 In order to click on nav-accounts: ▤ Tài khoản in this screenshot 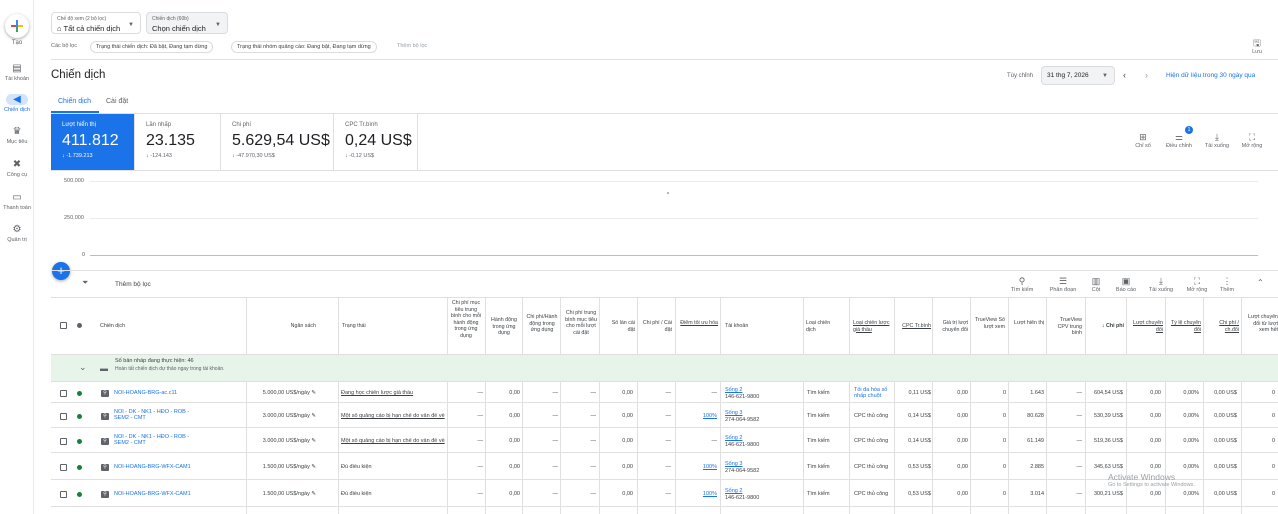, I will do `click(17, 72)`.